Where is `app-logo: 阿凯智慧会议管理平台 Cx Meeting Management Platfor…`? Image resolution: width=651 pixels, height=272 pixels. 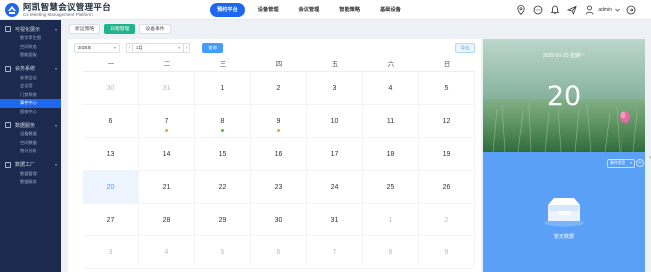 app-logo: 阿凯智慧会议管理平台 Cx Meeting Management Platfor… is located at coordinates (57, 10).